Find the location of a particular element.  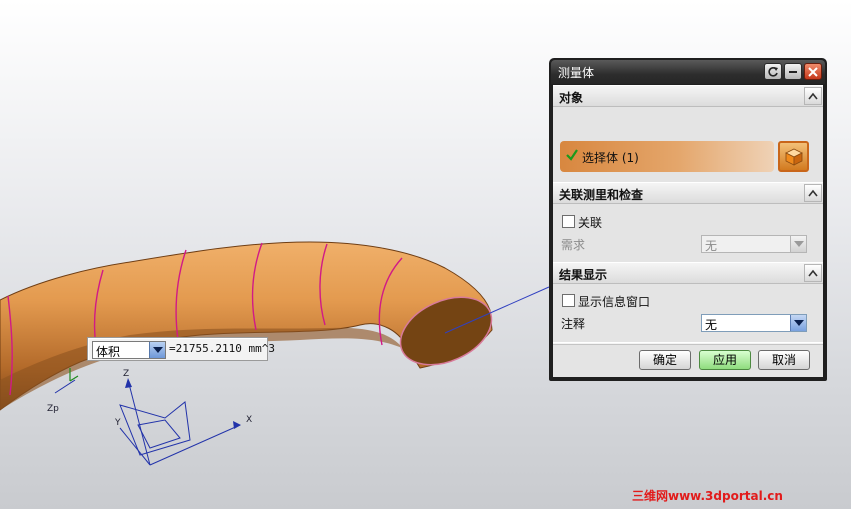

measure-type-select: 体积 is located at coordinates (129, 350).